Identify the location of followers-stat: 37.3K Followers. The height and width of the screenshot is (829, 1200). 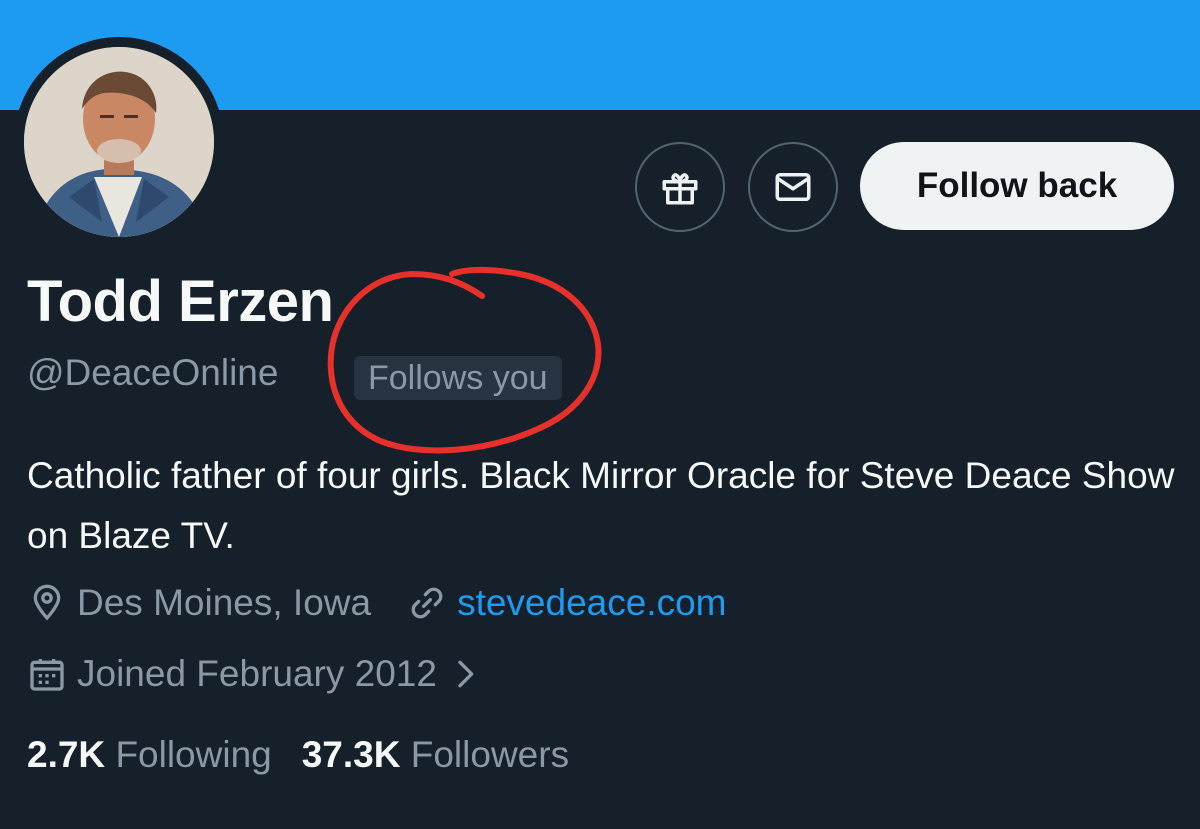
(435, 755).